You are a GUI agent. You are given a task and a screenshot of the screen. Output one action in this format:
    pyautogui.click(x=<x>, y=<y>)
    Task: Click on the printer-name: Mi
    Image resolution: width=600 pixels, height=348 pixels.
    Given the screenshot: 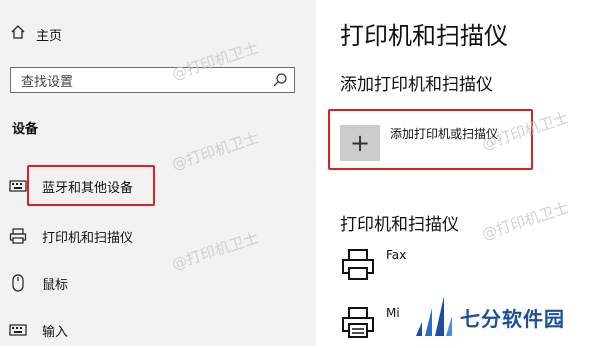 What is the action you would take?
    pyautogui.click(x=393, y=313)
    